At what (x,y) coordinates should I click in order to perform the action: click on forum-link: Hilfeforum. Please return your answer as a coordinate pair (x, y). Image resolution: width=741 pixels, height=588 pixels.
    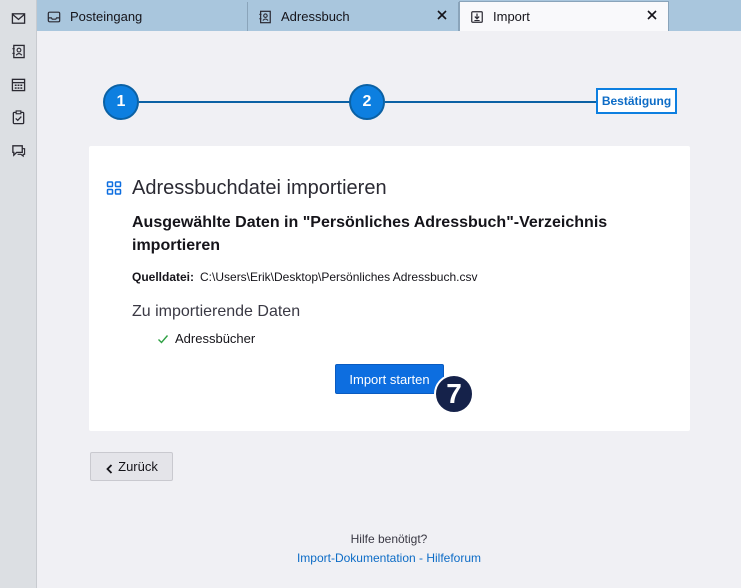
    Looking at the image, I should click on (453, 558).